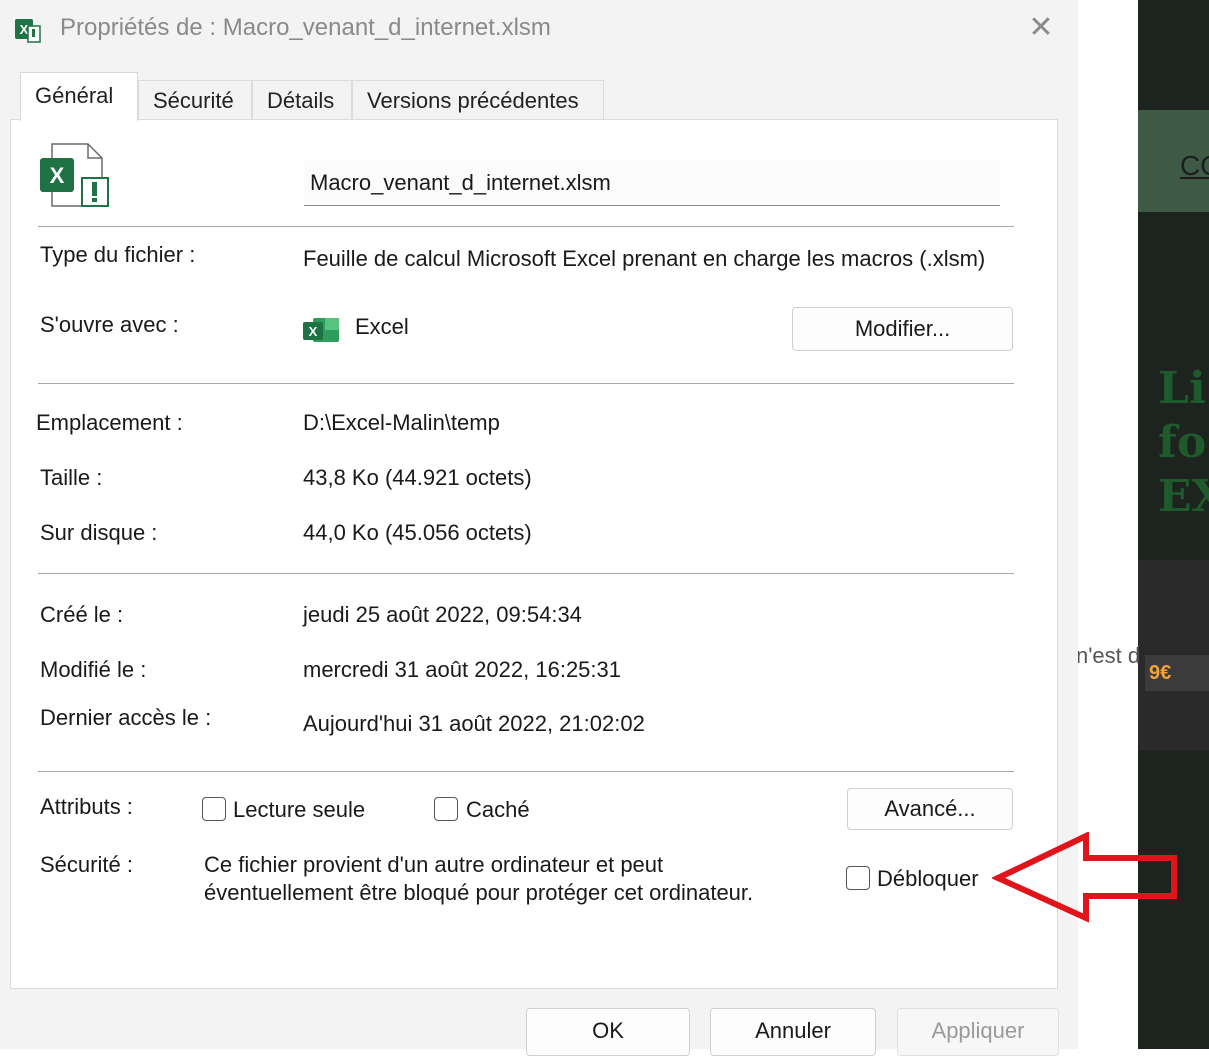 The image size is (1209, 1056). I want to click on file-type-label: Type du fichier :, so click(118, 254).